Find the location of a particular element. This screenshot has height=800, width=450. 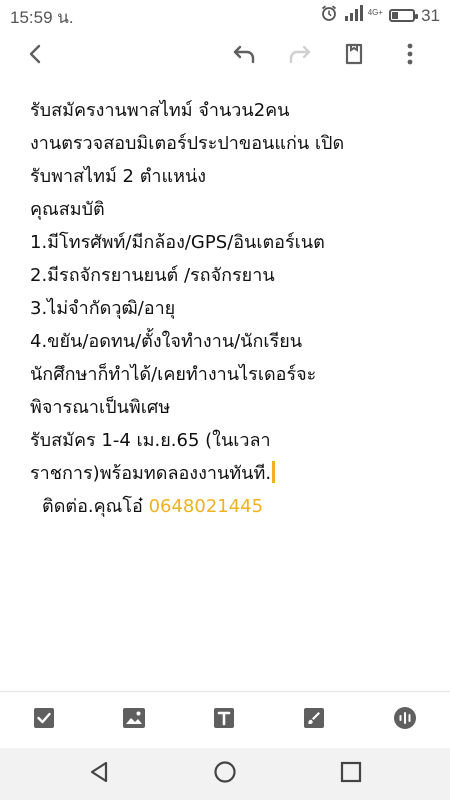

network-type-label: 4G+ is located at coordinates (375, 12).